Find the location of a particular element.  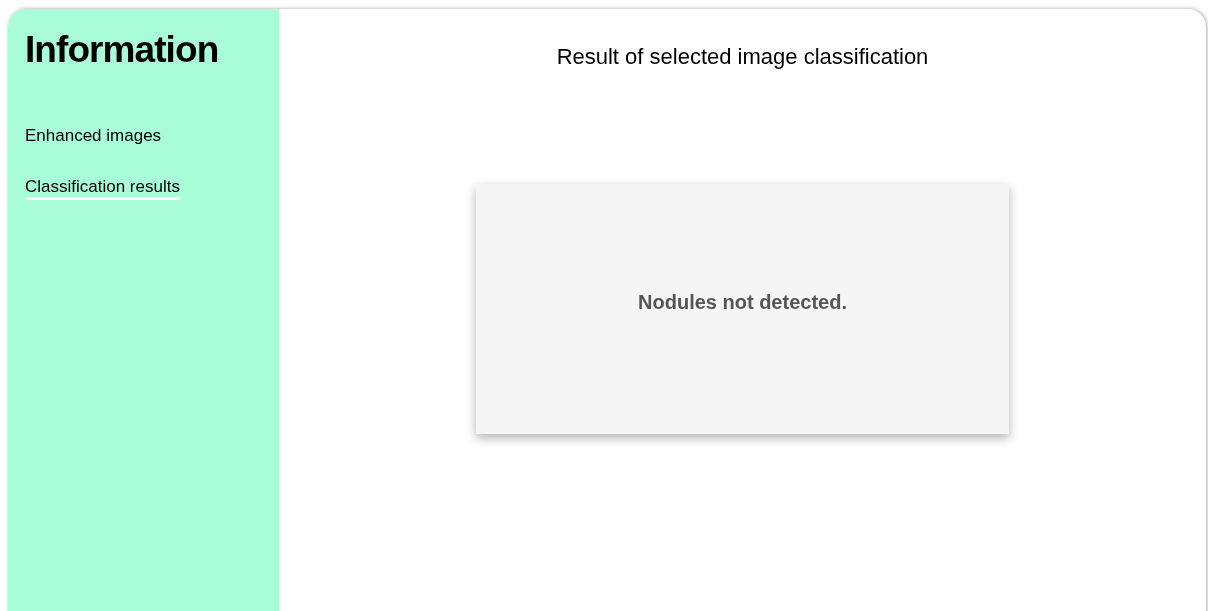

sidebar-title: Information is located at coordinates (122, 50).